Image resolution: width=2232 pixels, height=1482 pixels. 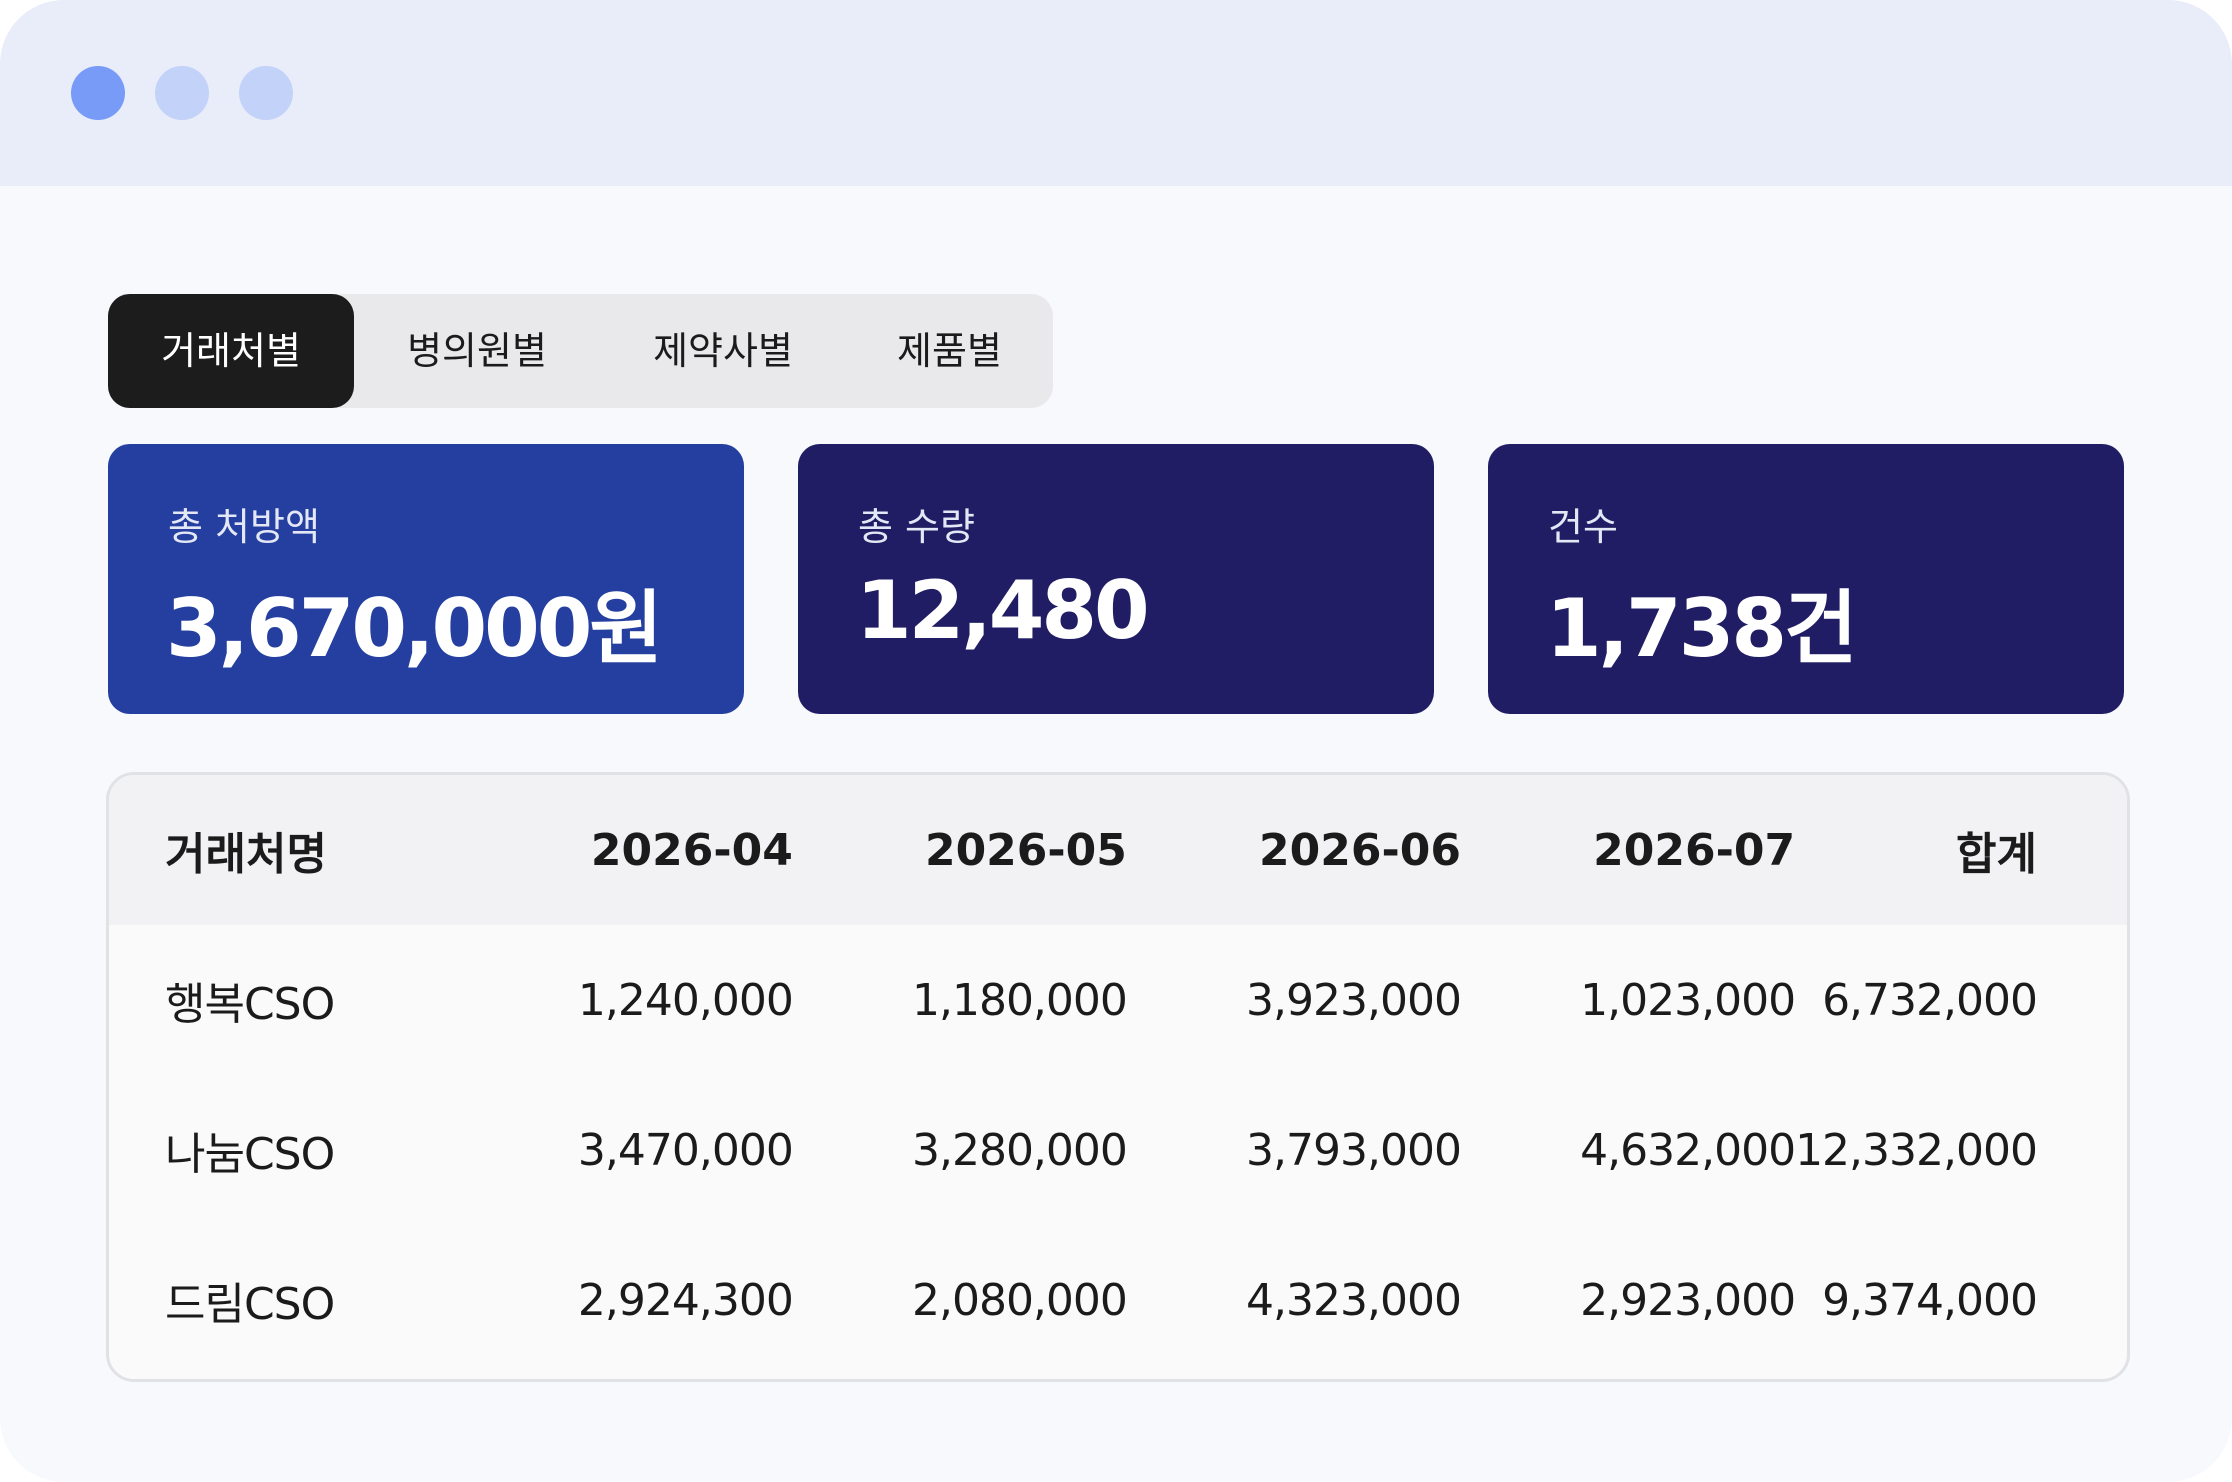 I want to click on view-tabs: 거래처별 병의원별 제약사별 제품별, so click(x=580, y=351).